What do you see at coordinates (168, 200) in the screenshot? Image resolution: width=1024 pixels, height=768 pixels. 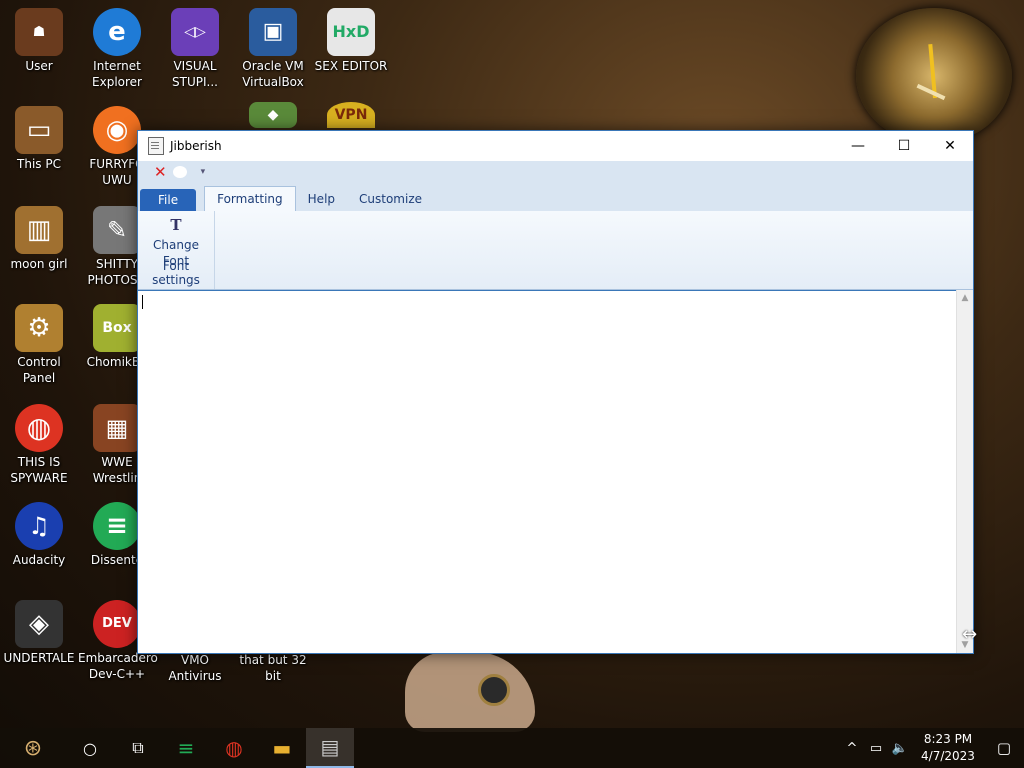 I see `tab-file: File` at bounding box center [168, 200].